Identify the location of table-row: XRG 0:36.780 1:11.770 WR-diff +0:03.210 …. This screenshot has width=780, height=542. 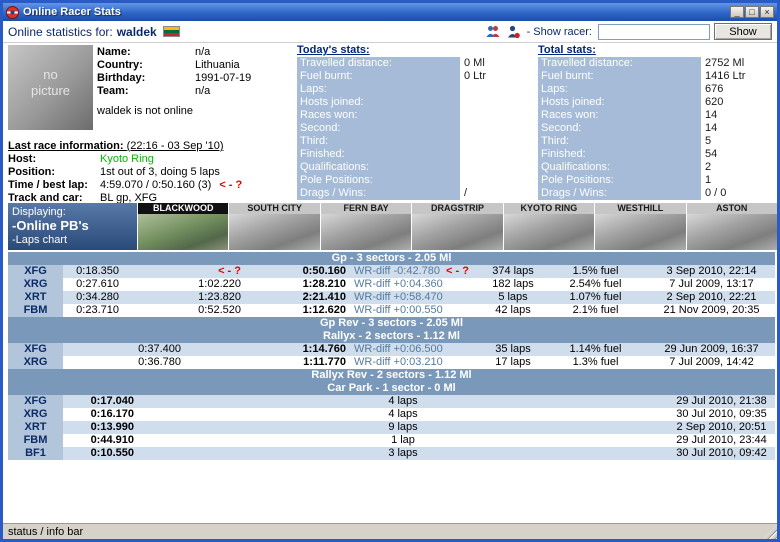
(391, 362).